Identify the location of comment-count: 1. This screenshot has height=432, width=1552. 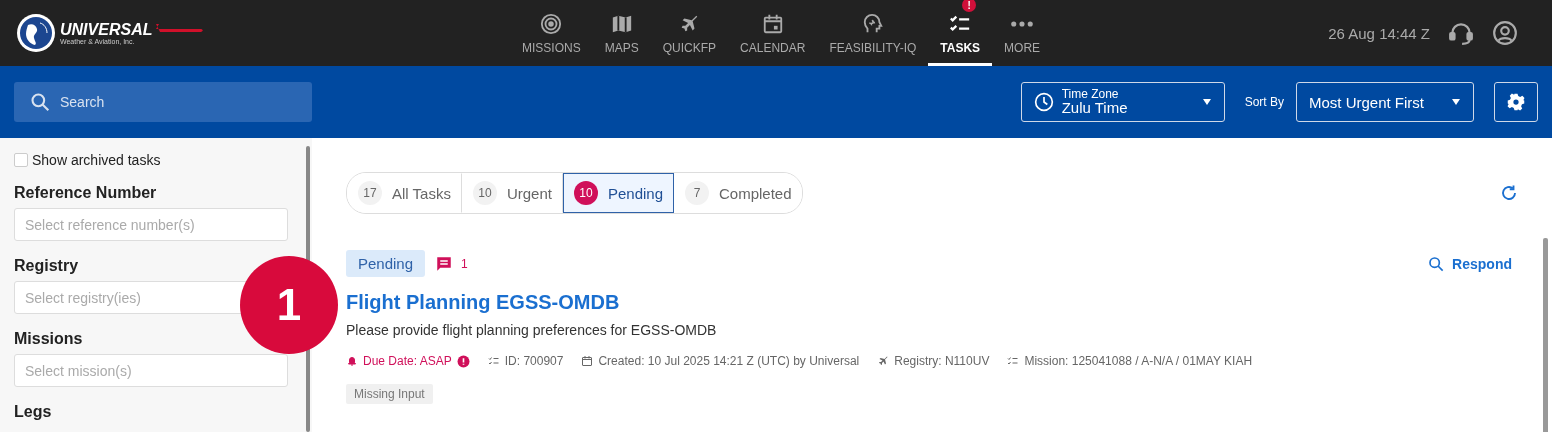
(464, 263).